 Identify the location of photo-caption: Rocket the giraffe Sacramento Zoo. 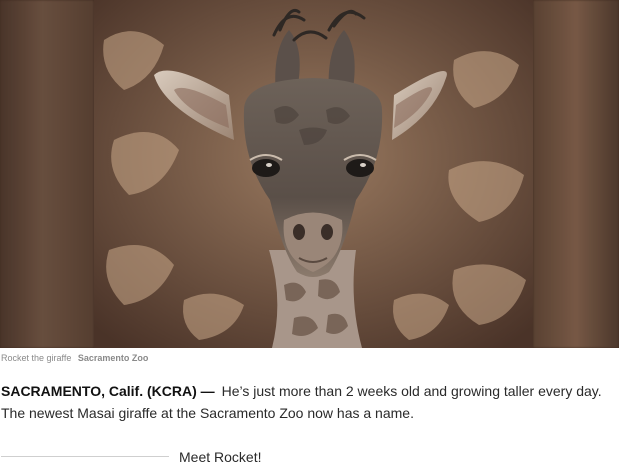
(74, 358).